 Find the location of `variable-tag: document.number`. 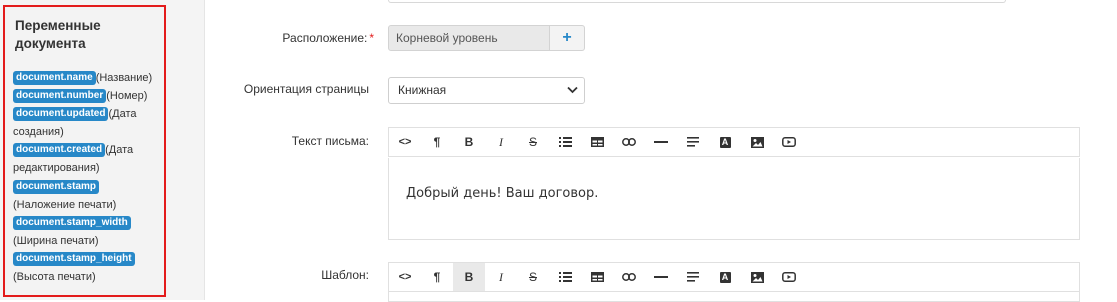

variable-tag: document.number is located at coordinates (60, 96).